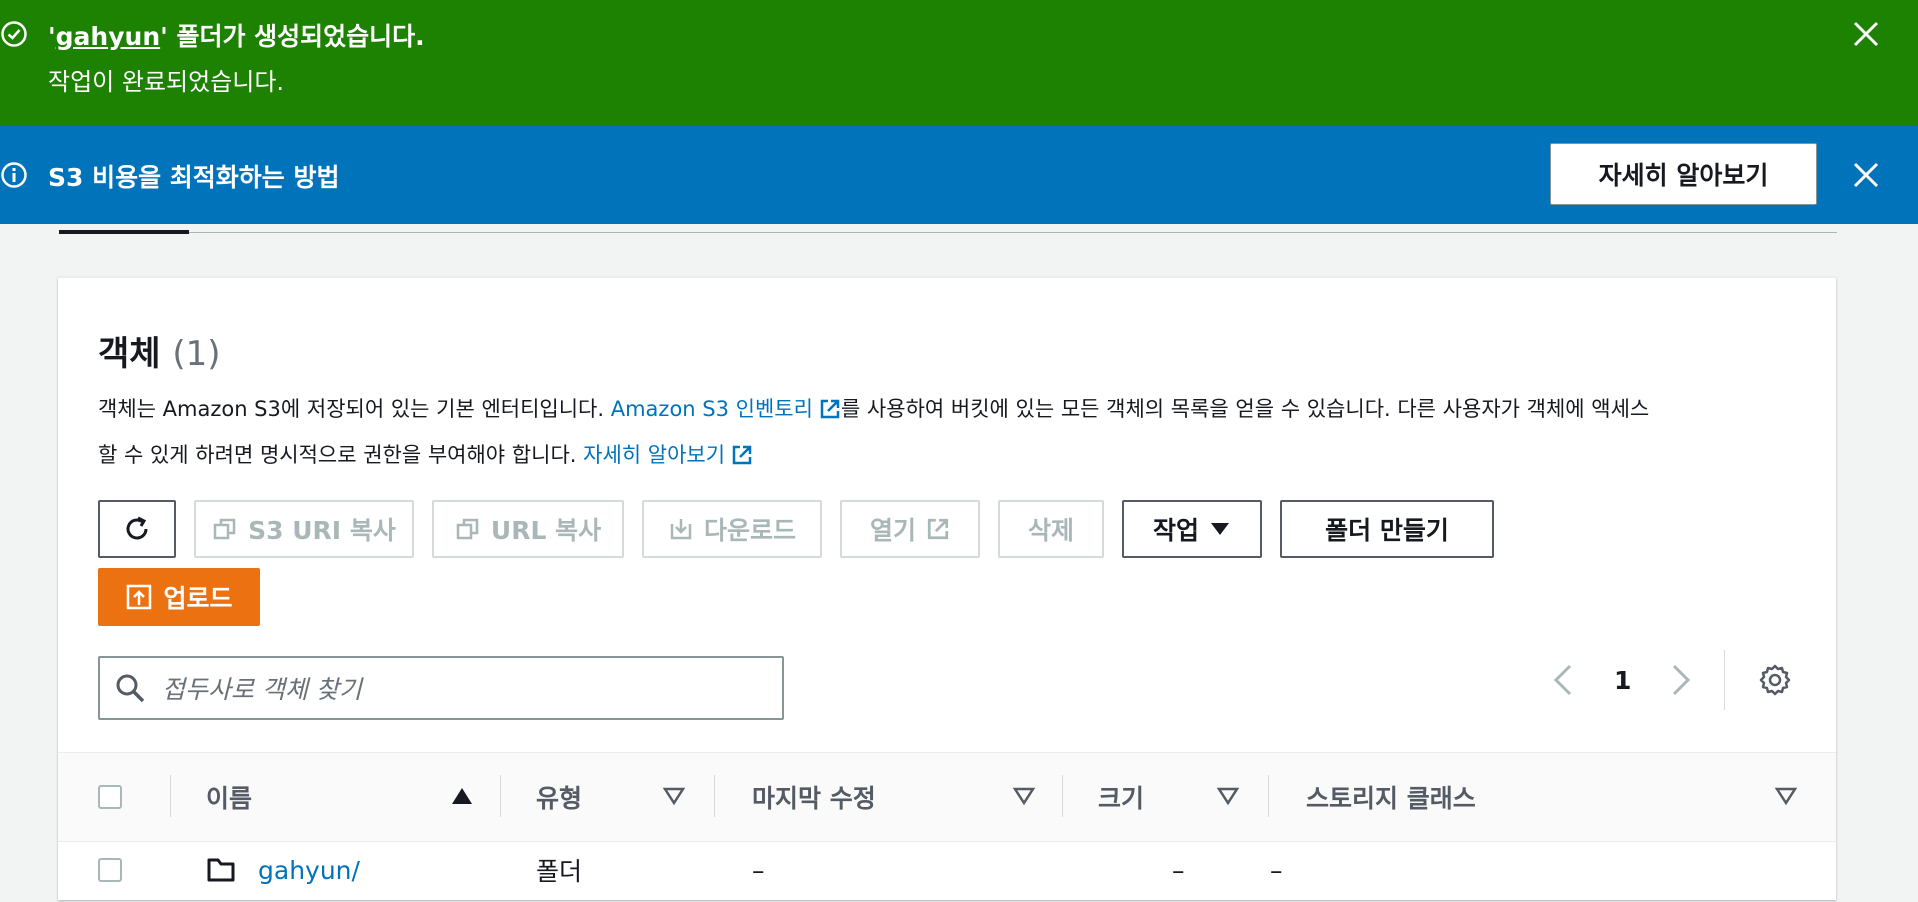 This screenshot has height=902, width=1918. Describe the element at coordinates (1683, 174) in the screenshot. I see `learn-more-button: 자세히 알아보기` at that location.